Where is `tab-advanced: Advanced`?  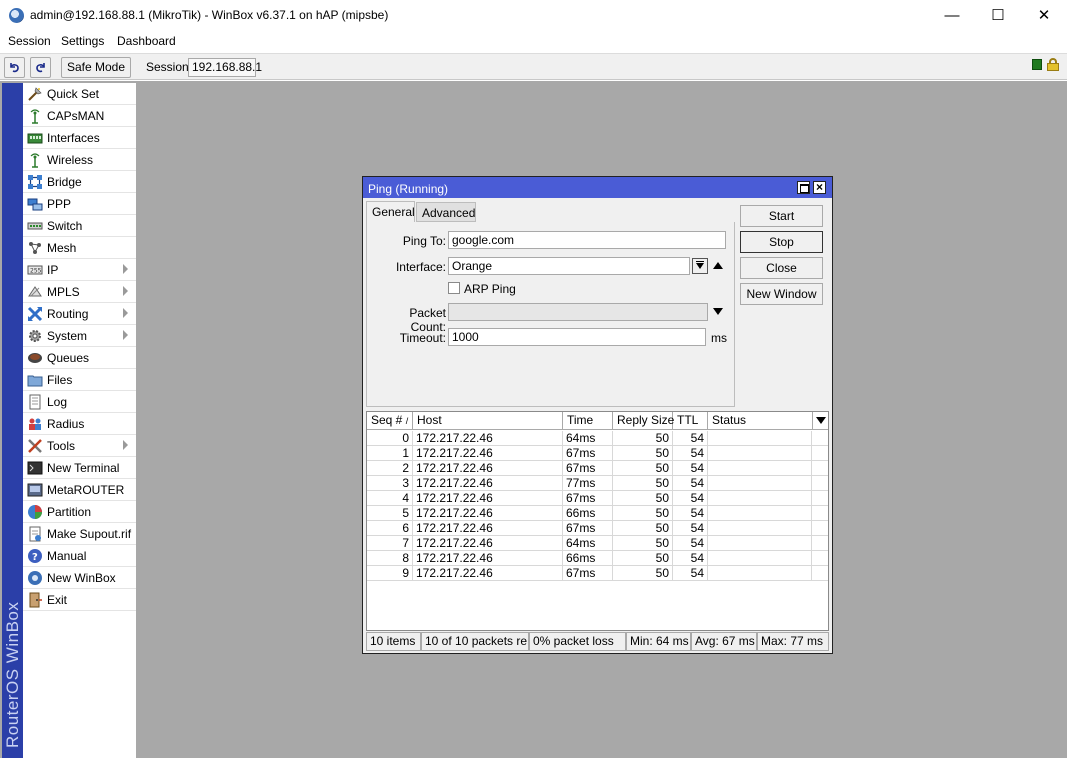 tab-advanced: Advanced is located at coordinates (446, 212).